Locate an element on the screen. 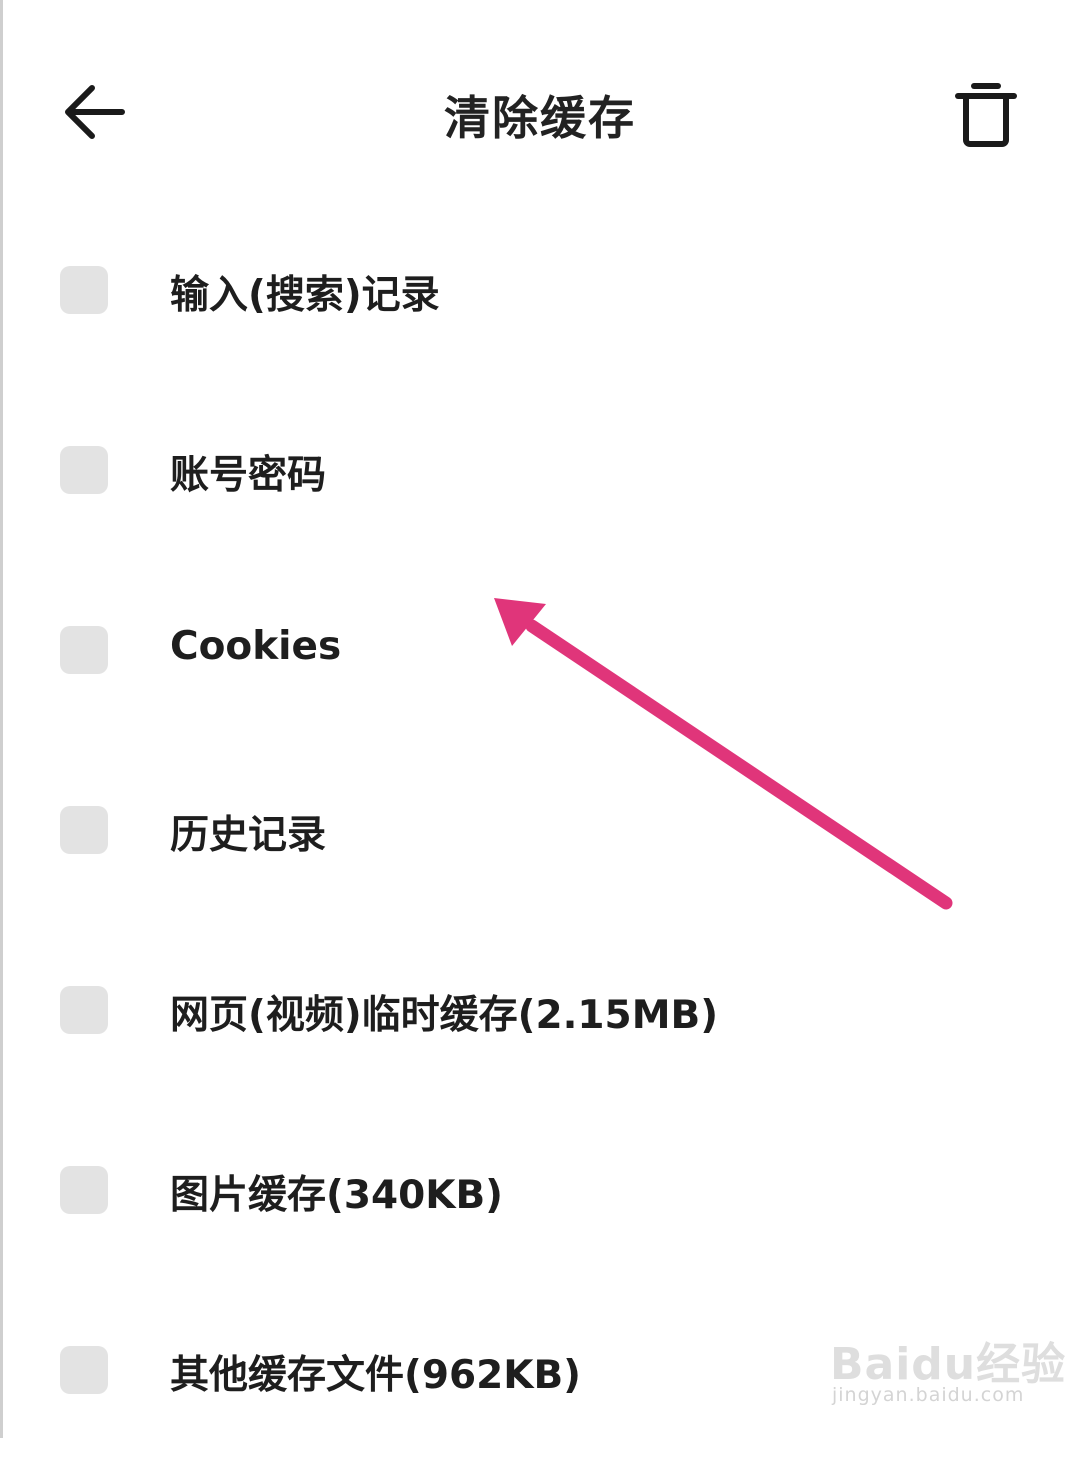 The image size is (1080, 1460). delete-button is located at coordinates (986, 114).